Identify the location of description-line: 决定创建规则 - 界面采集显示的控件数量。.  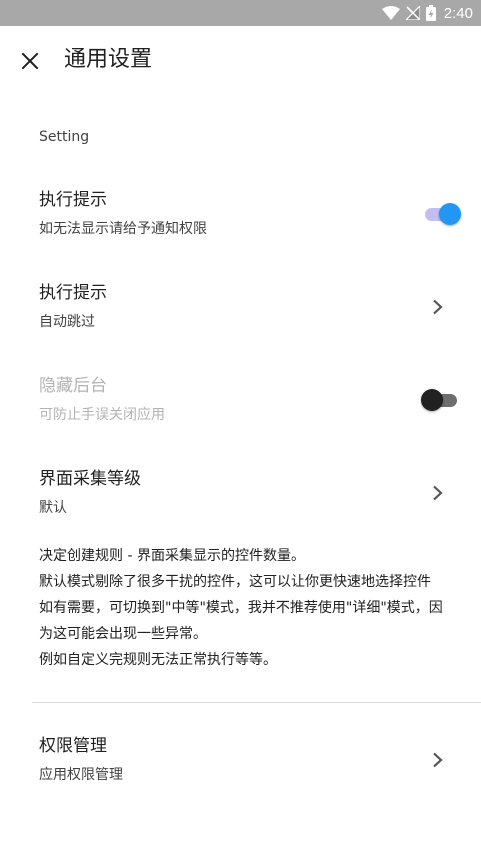
(172, 556).